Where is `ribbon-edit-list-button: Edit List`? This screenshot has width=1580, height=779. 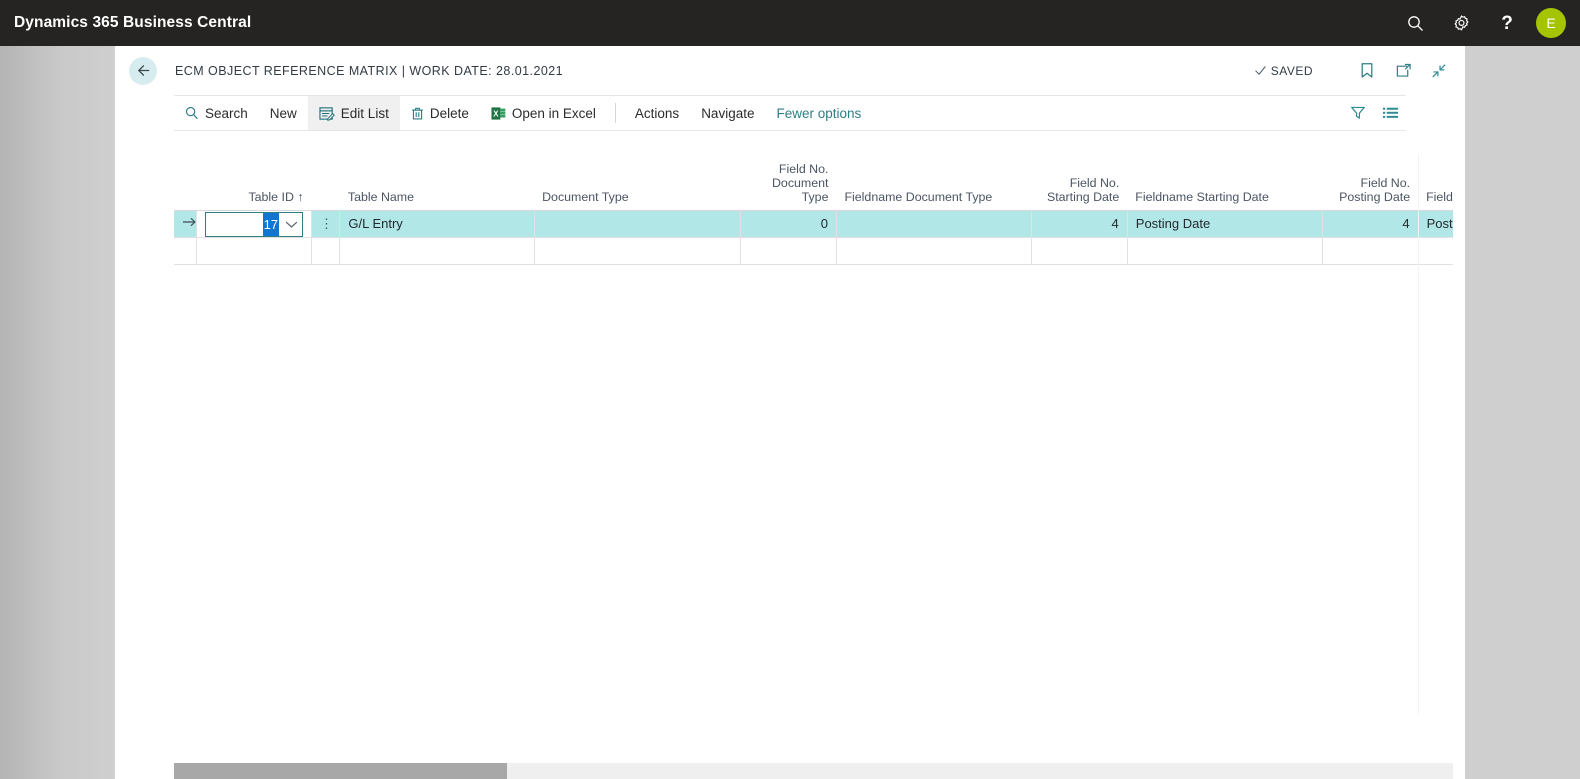 ribbon-edit-list-button: Edit List is located at coordinates (353, 113).